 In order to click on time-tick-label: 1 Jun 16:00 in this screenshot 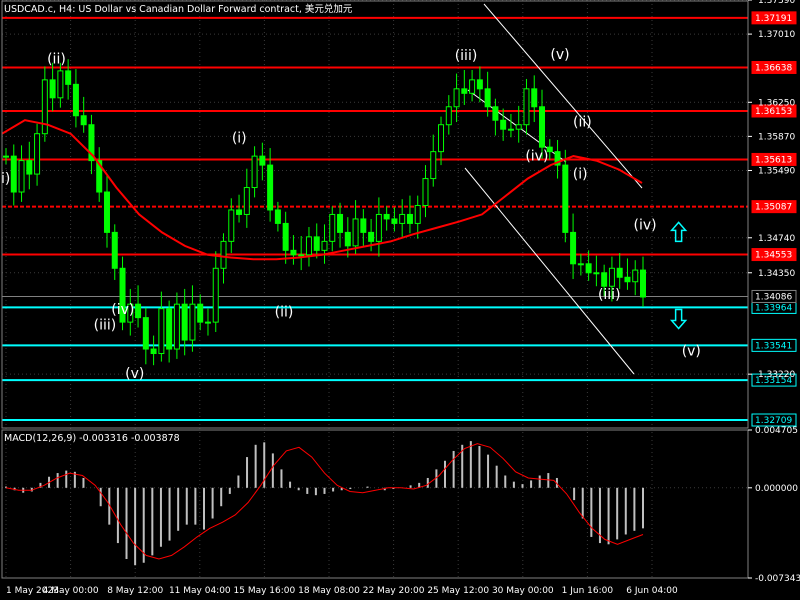, I will do `click(588, 591)`.